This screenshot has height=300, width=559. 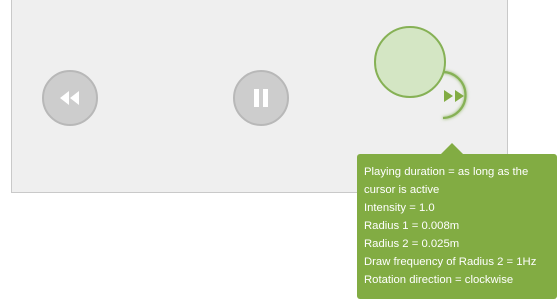 I want to click on cursor-circle, so click(x=410, y=62).